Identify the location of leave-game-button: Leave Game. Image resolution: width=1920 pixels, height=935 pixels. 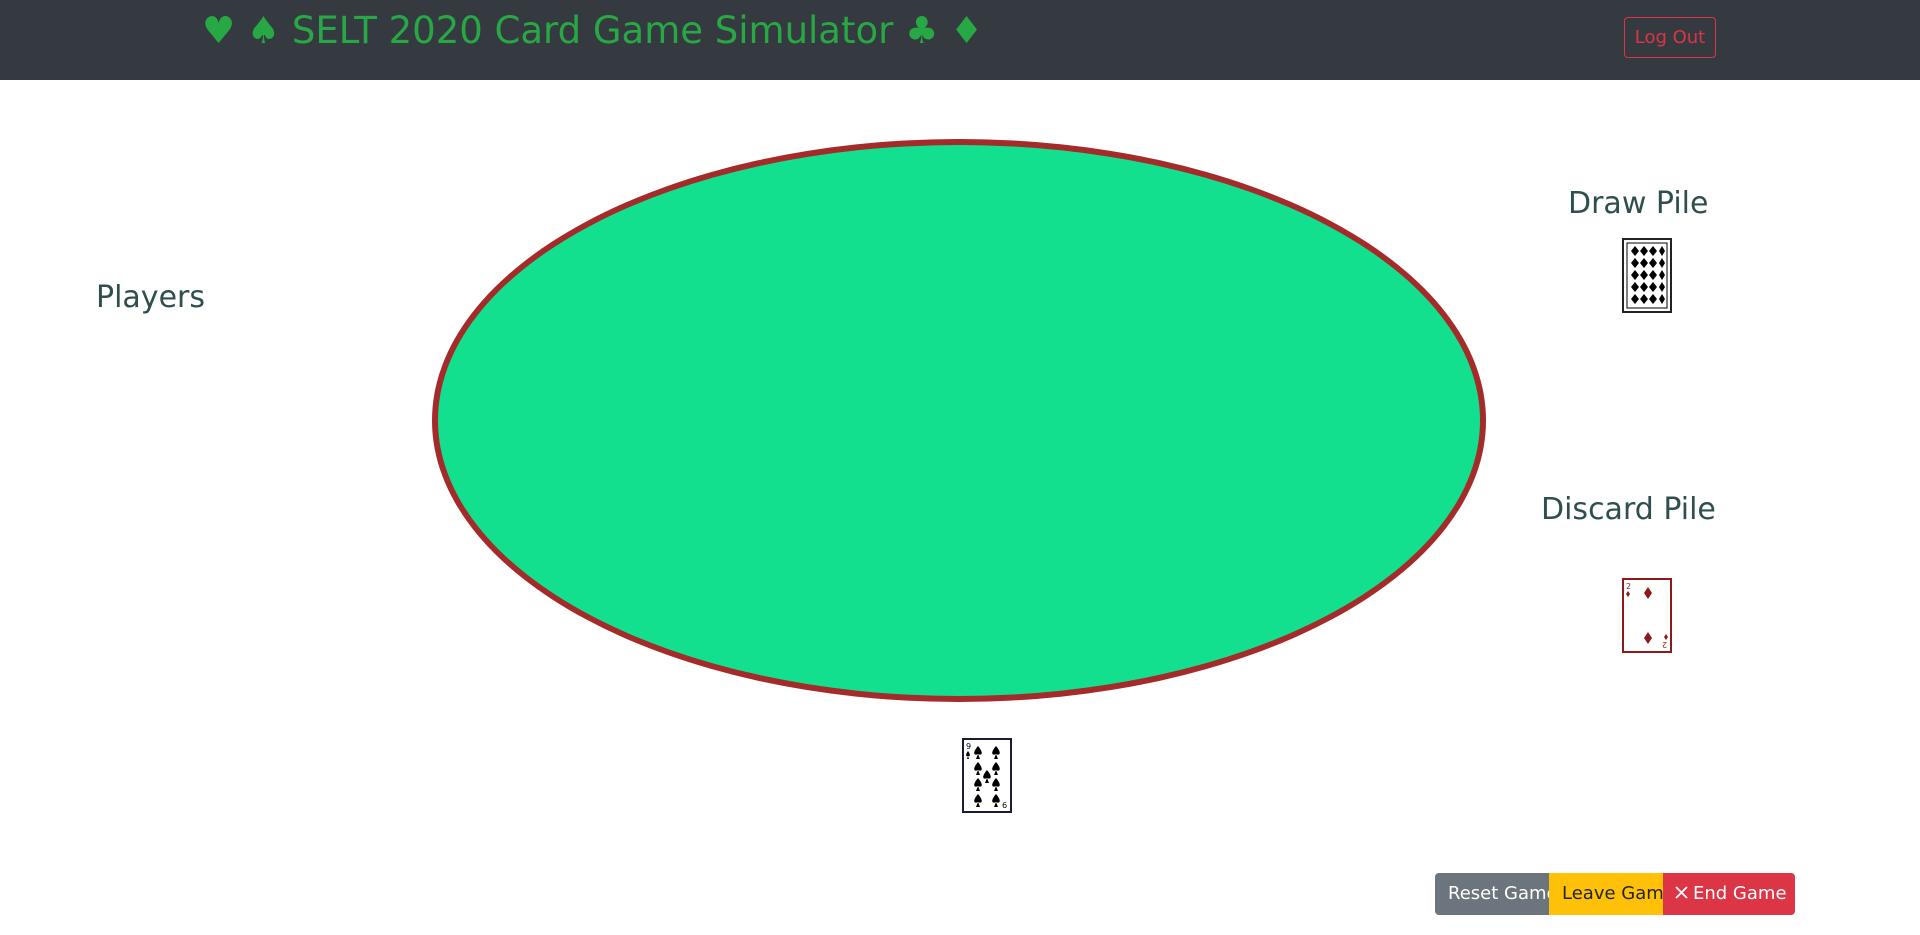
(1612, 894).